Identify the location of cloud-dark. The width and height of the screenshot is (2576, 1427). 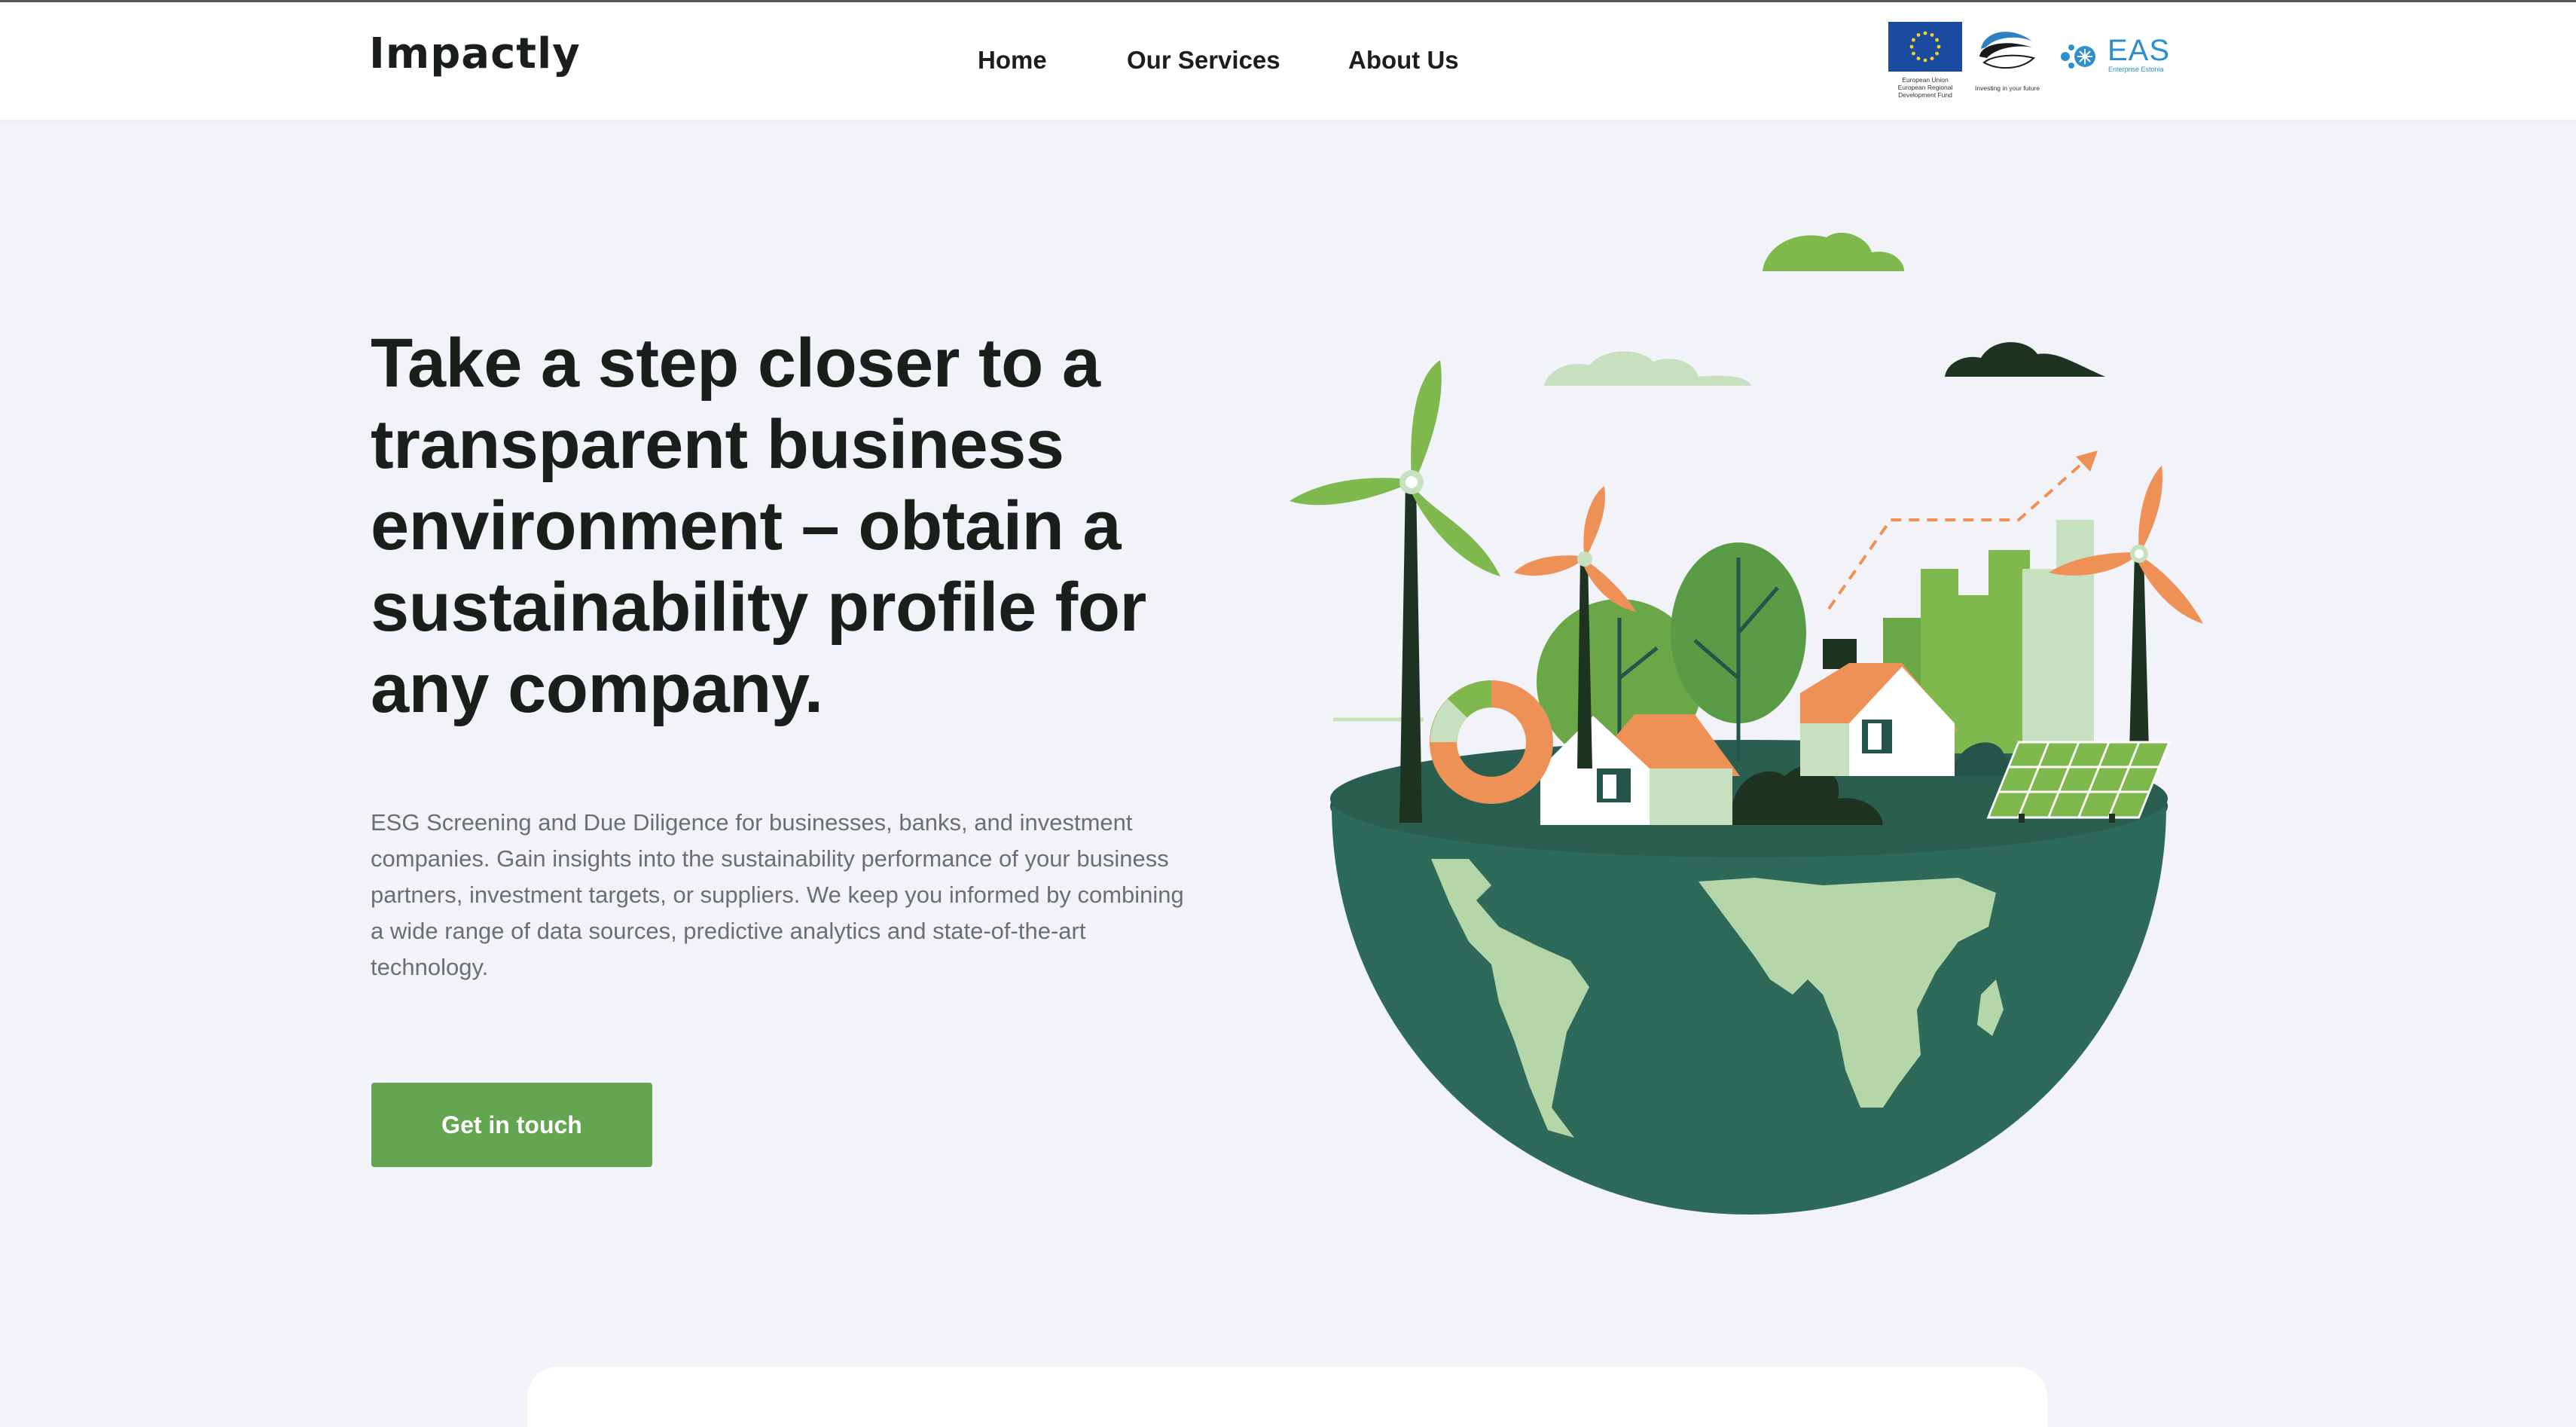
(2025, 359).